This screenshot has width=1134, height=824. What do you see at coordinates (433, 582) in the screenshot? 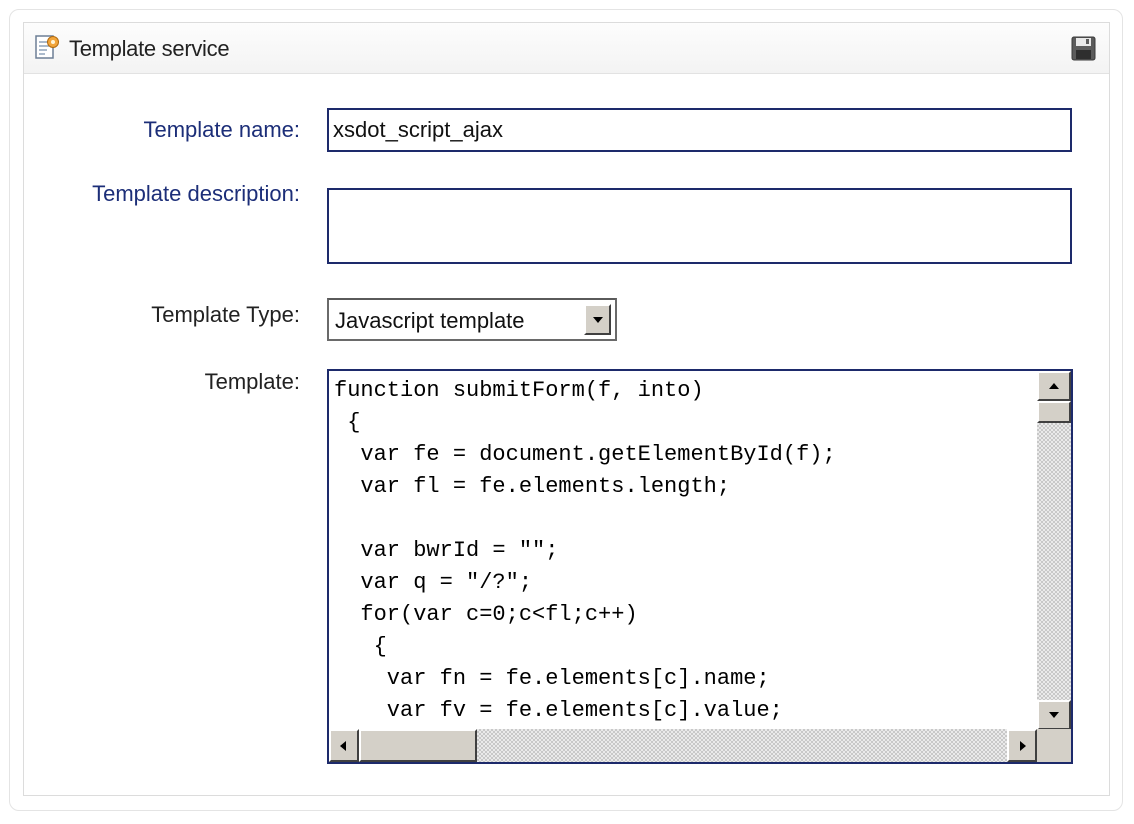
I see `code-line: var q = "/?";` at bounding box center [433, 582].